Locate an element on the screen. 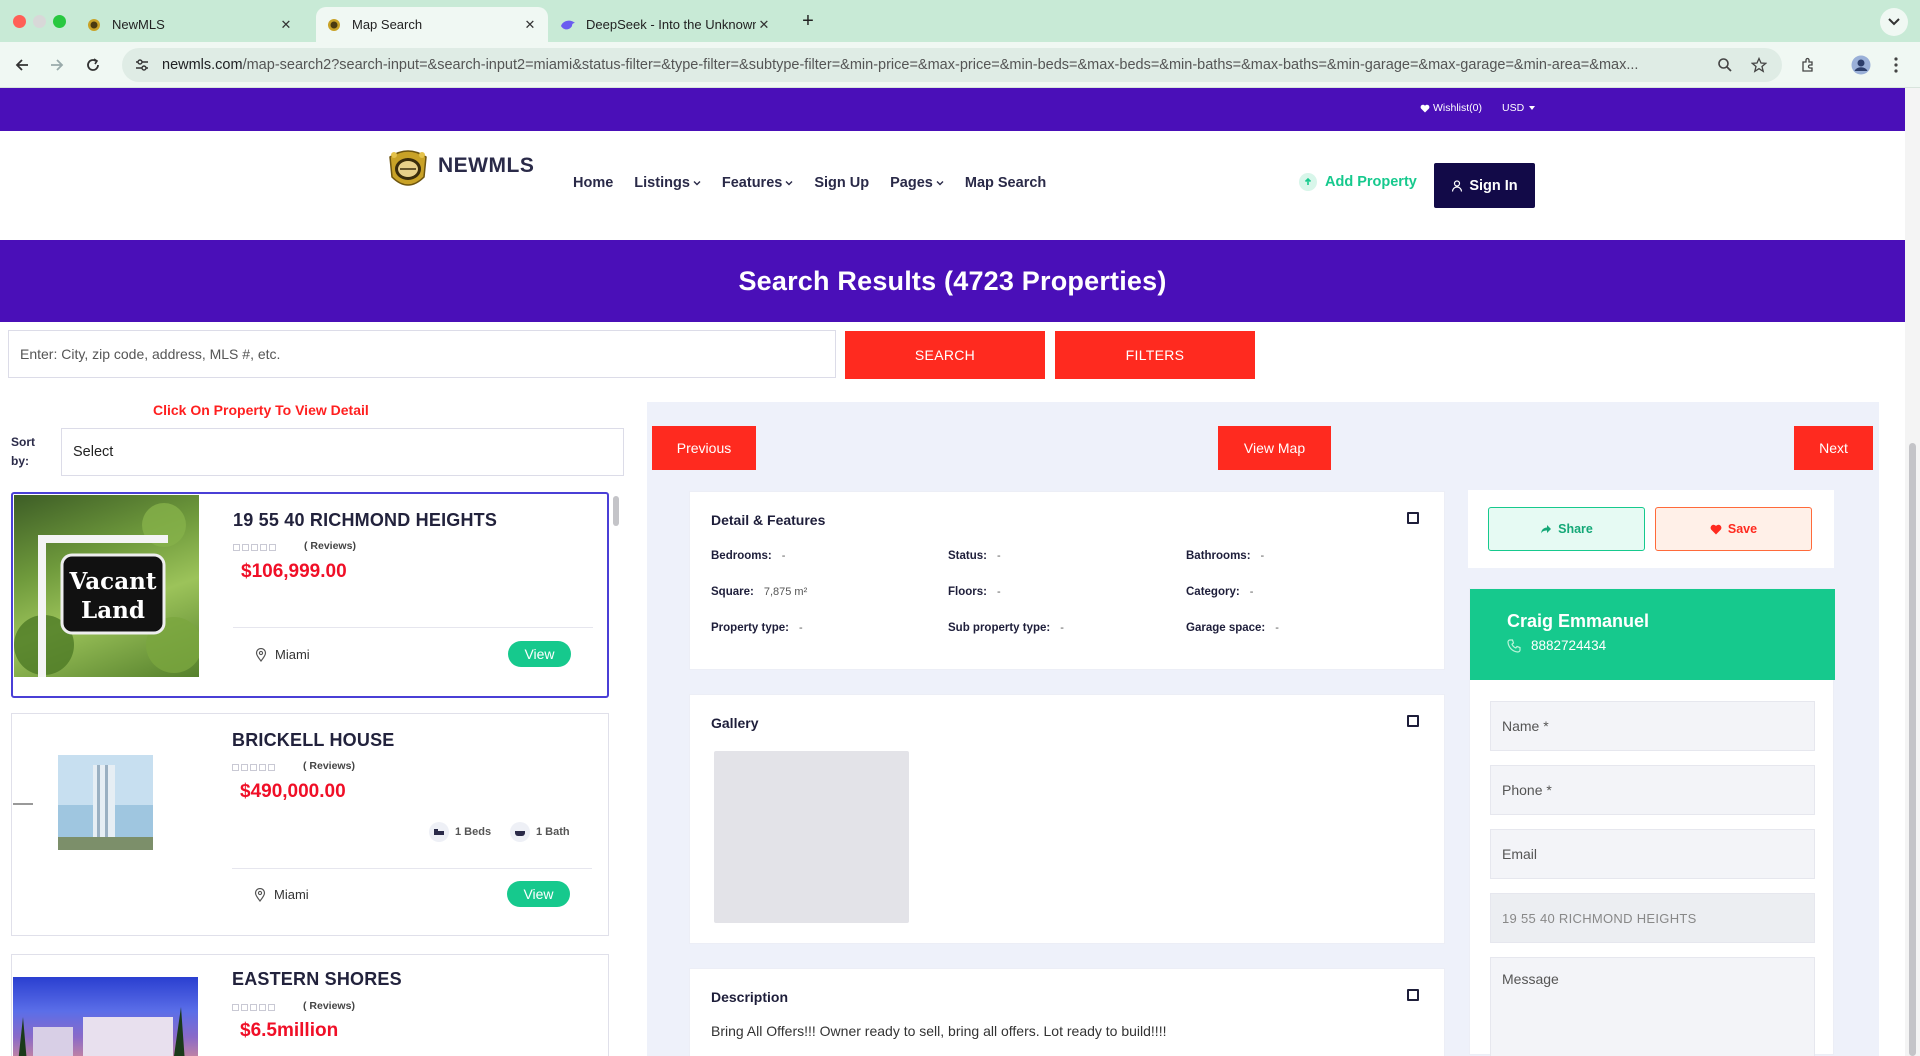 The width and height of the screenshot is (1920, 1056). listing-scrollbar is located at coordinates (616, 511).